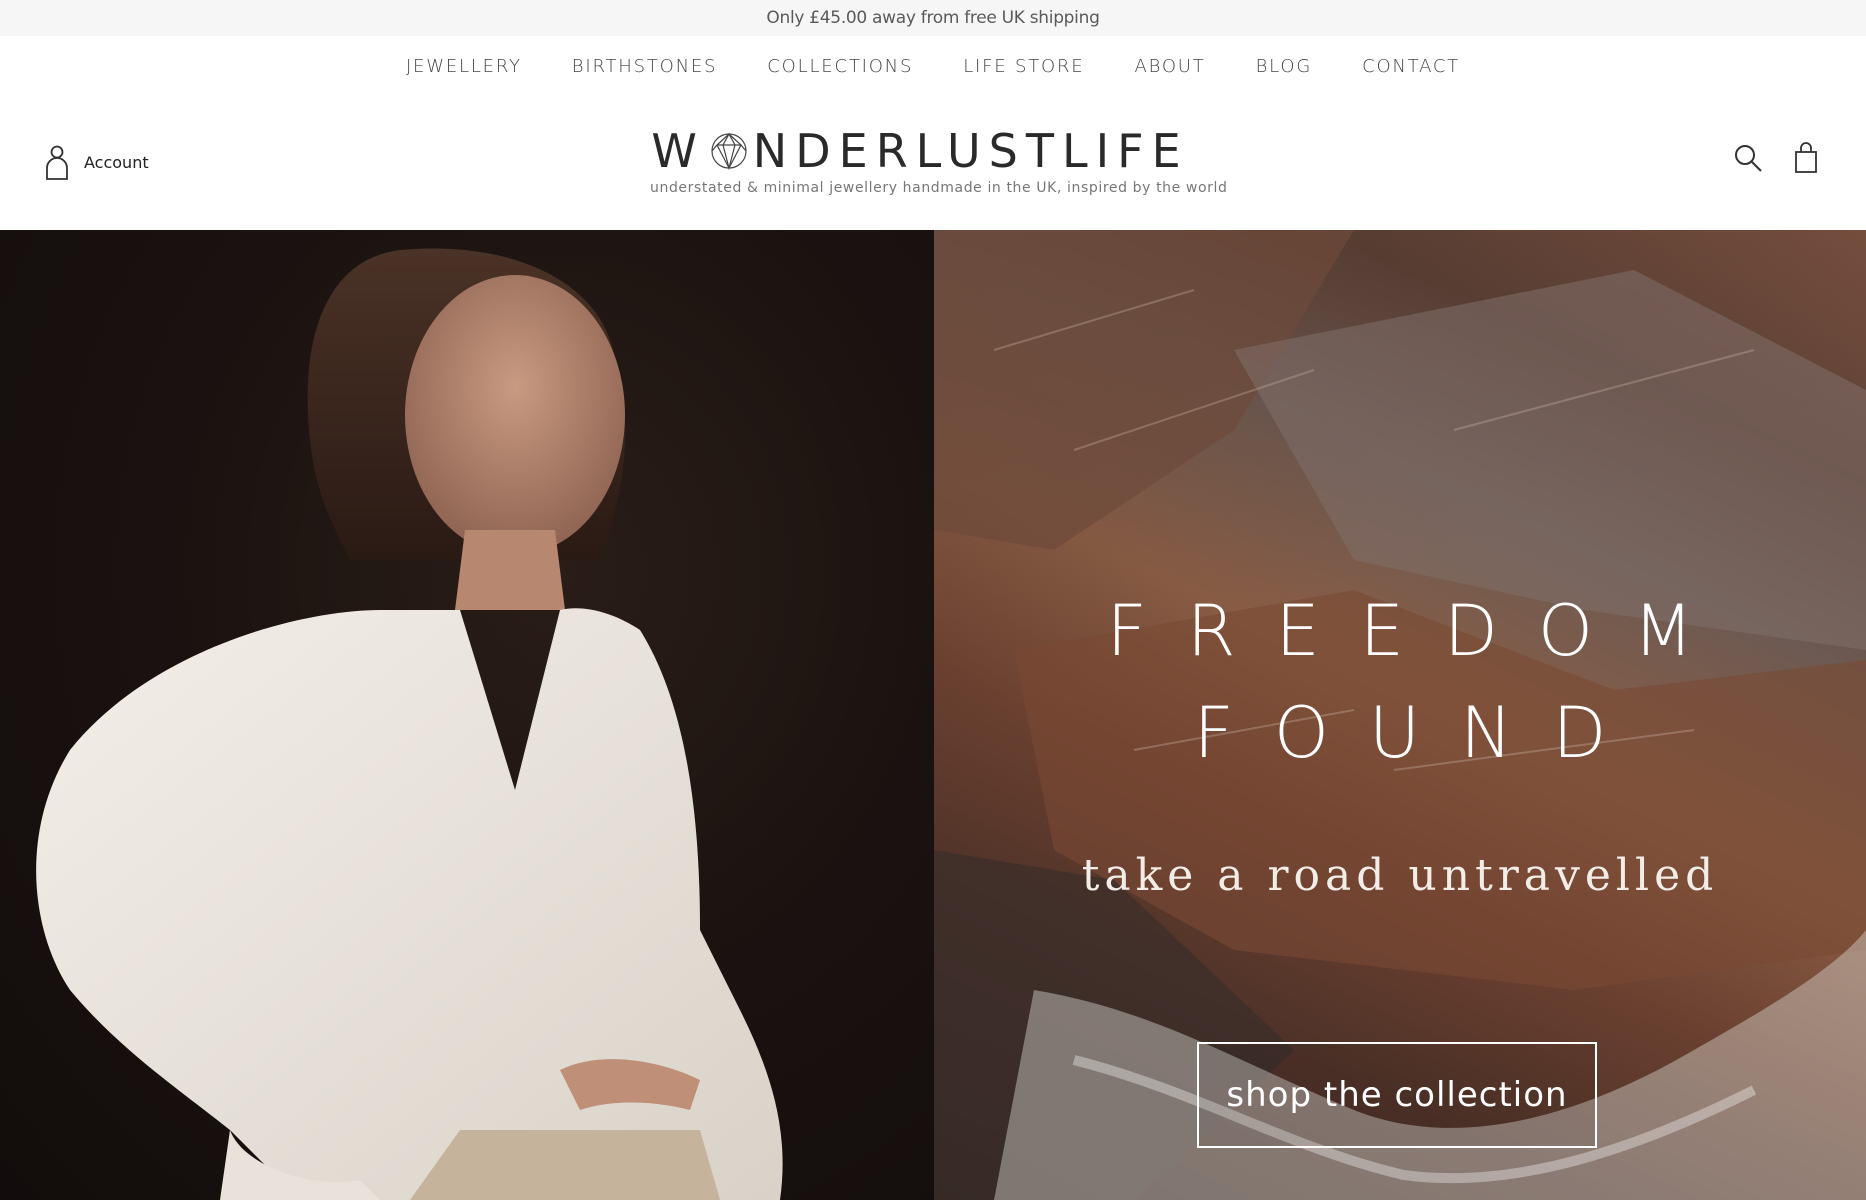 The width and height of the screenshot is (1866, 1200). Describe the element at coordinates (1420, 733) in the screenshot. I see `hero-title-line-2: FOUND` at that location.